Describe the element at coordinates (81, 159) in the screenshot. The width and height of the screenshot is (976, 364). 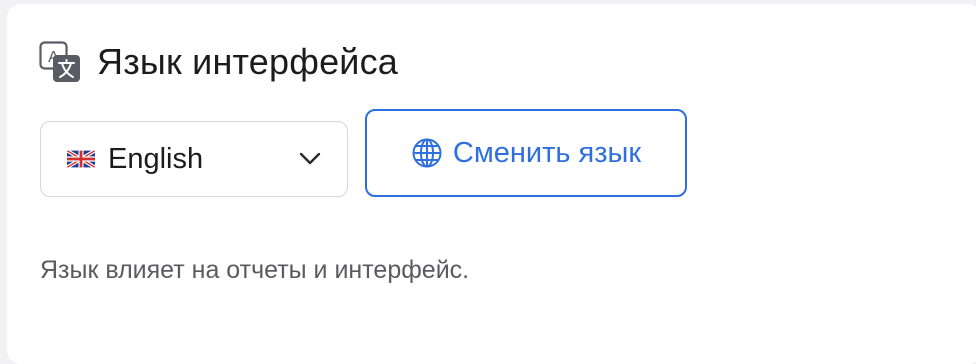
I see `uk-flag-icon` at that location.